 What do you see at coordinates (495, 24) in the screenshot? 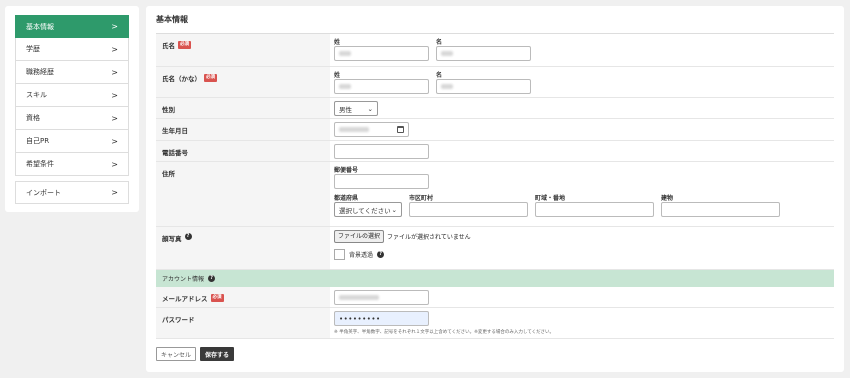
I see `page-title: 基本情報` at bounding box center [495, 24].